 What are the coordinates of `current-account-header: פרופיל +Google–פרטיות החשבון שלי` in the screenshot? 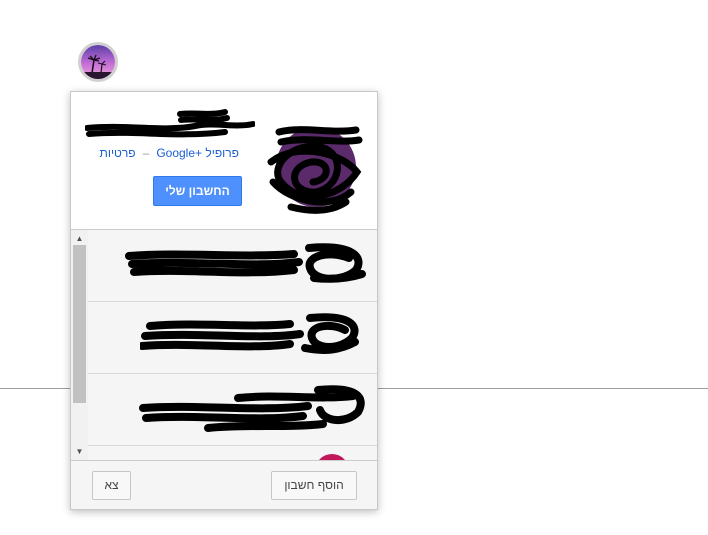 It's located at (224, 161).